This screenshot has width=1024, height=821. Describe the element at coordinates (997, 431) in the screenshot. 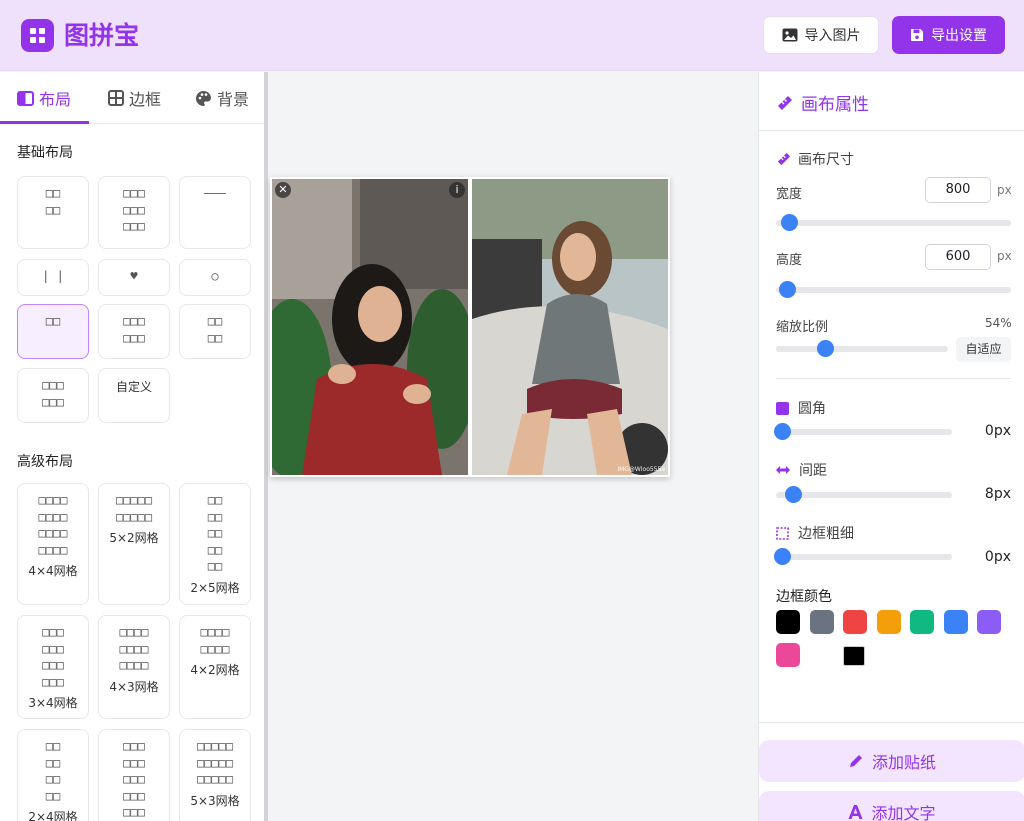

I see `radius-value: 0px` at that location.